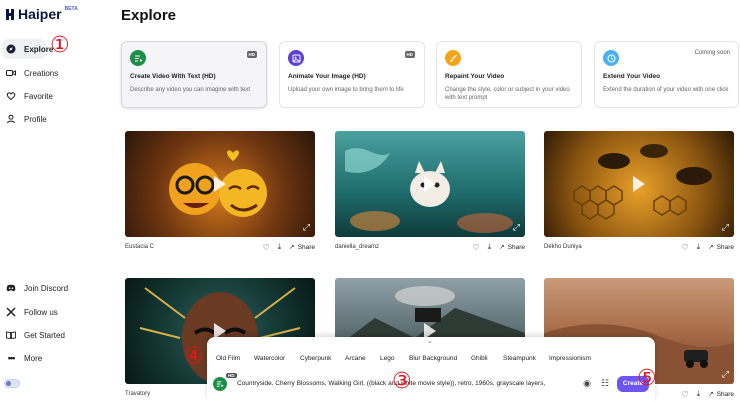 The image size is (740, 401). What do you see at coordinates (270, 358) in the screenshot?
I see `style-chip-watercolor: Watercolor` at bounding box center [270, 358].